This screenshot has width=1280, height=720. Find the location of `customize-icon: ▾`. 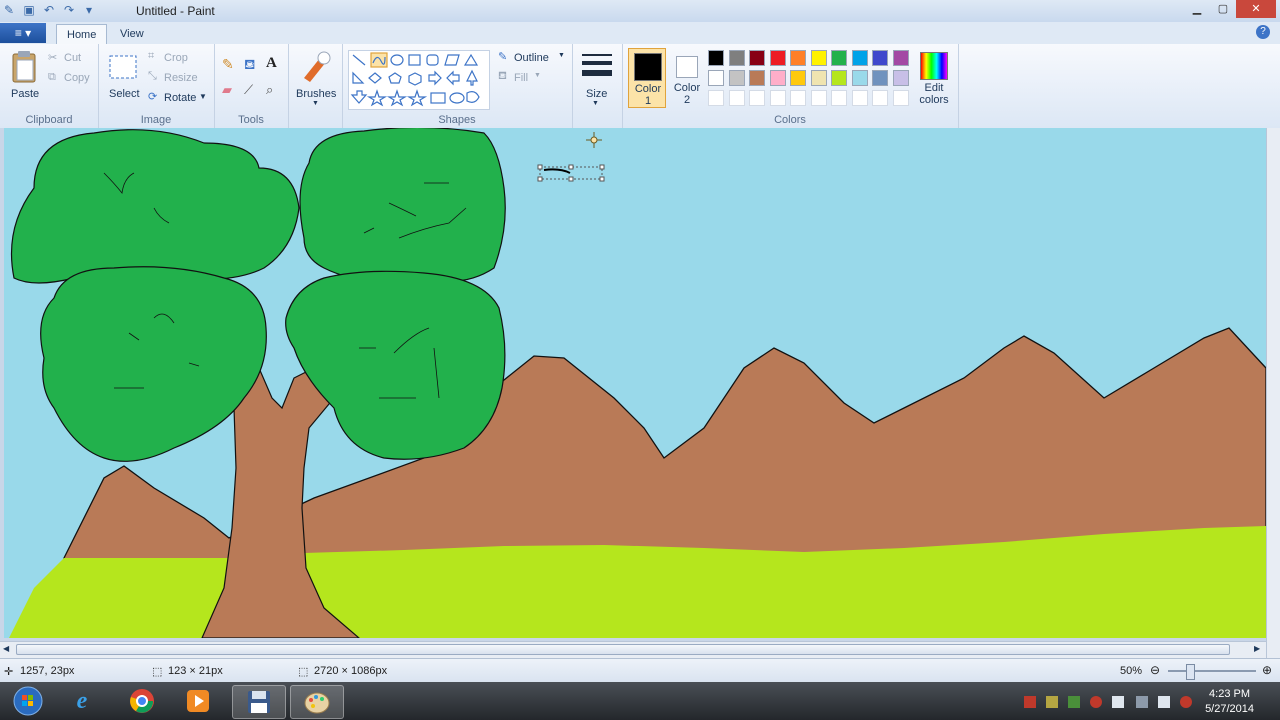

customize-icon: ▾ is located at coordinates (89, 10).